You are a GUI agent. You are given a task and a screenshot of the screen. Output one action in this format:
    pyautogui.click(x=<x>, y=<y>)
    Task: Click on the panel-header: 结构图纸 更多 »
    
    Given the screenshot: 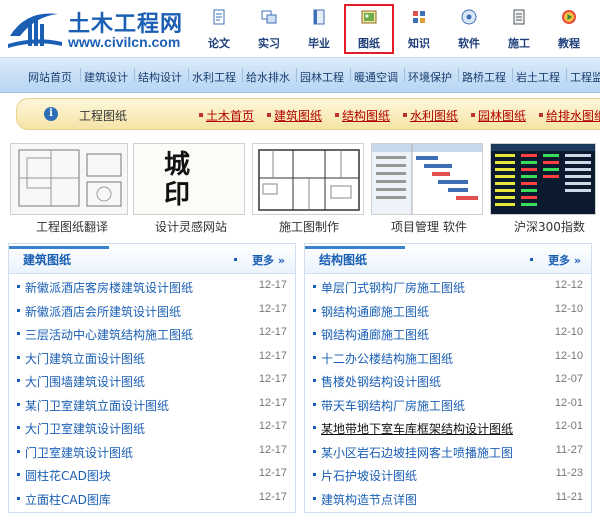 What is the action you would take?
    pyautogui.click(x=448, y=259)
    